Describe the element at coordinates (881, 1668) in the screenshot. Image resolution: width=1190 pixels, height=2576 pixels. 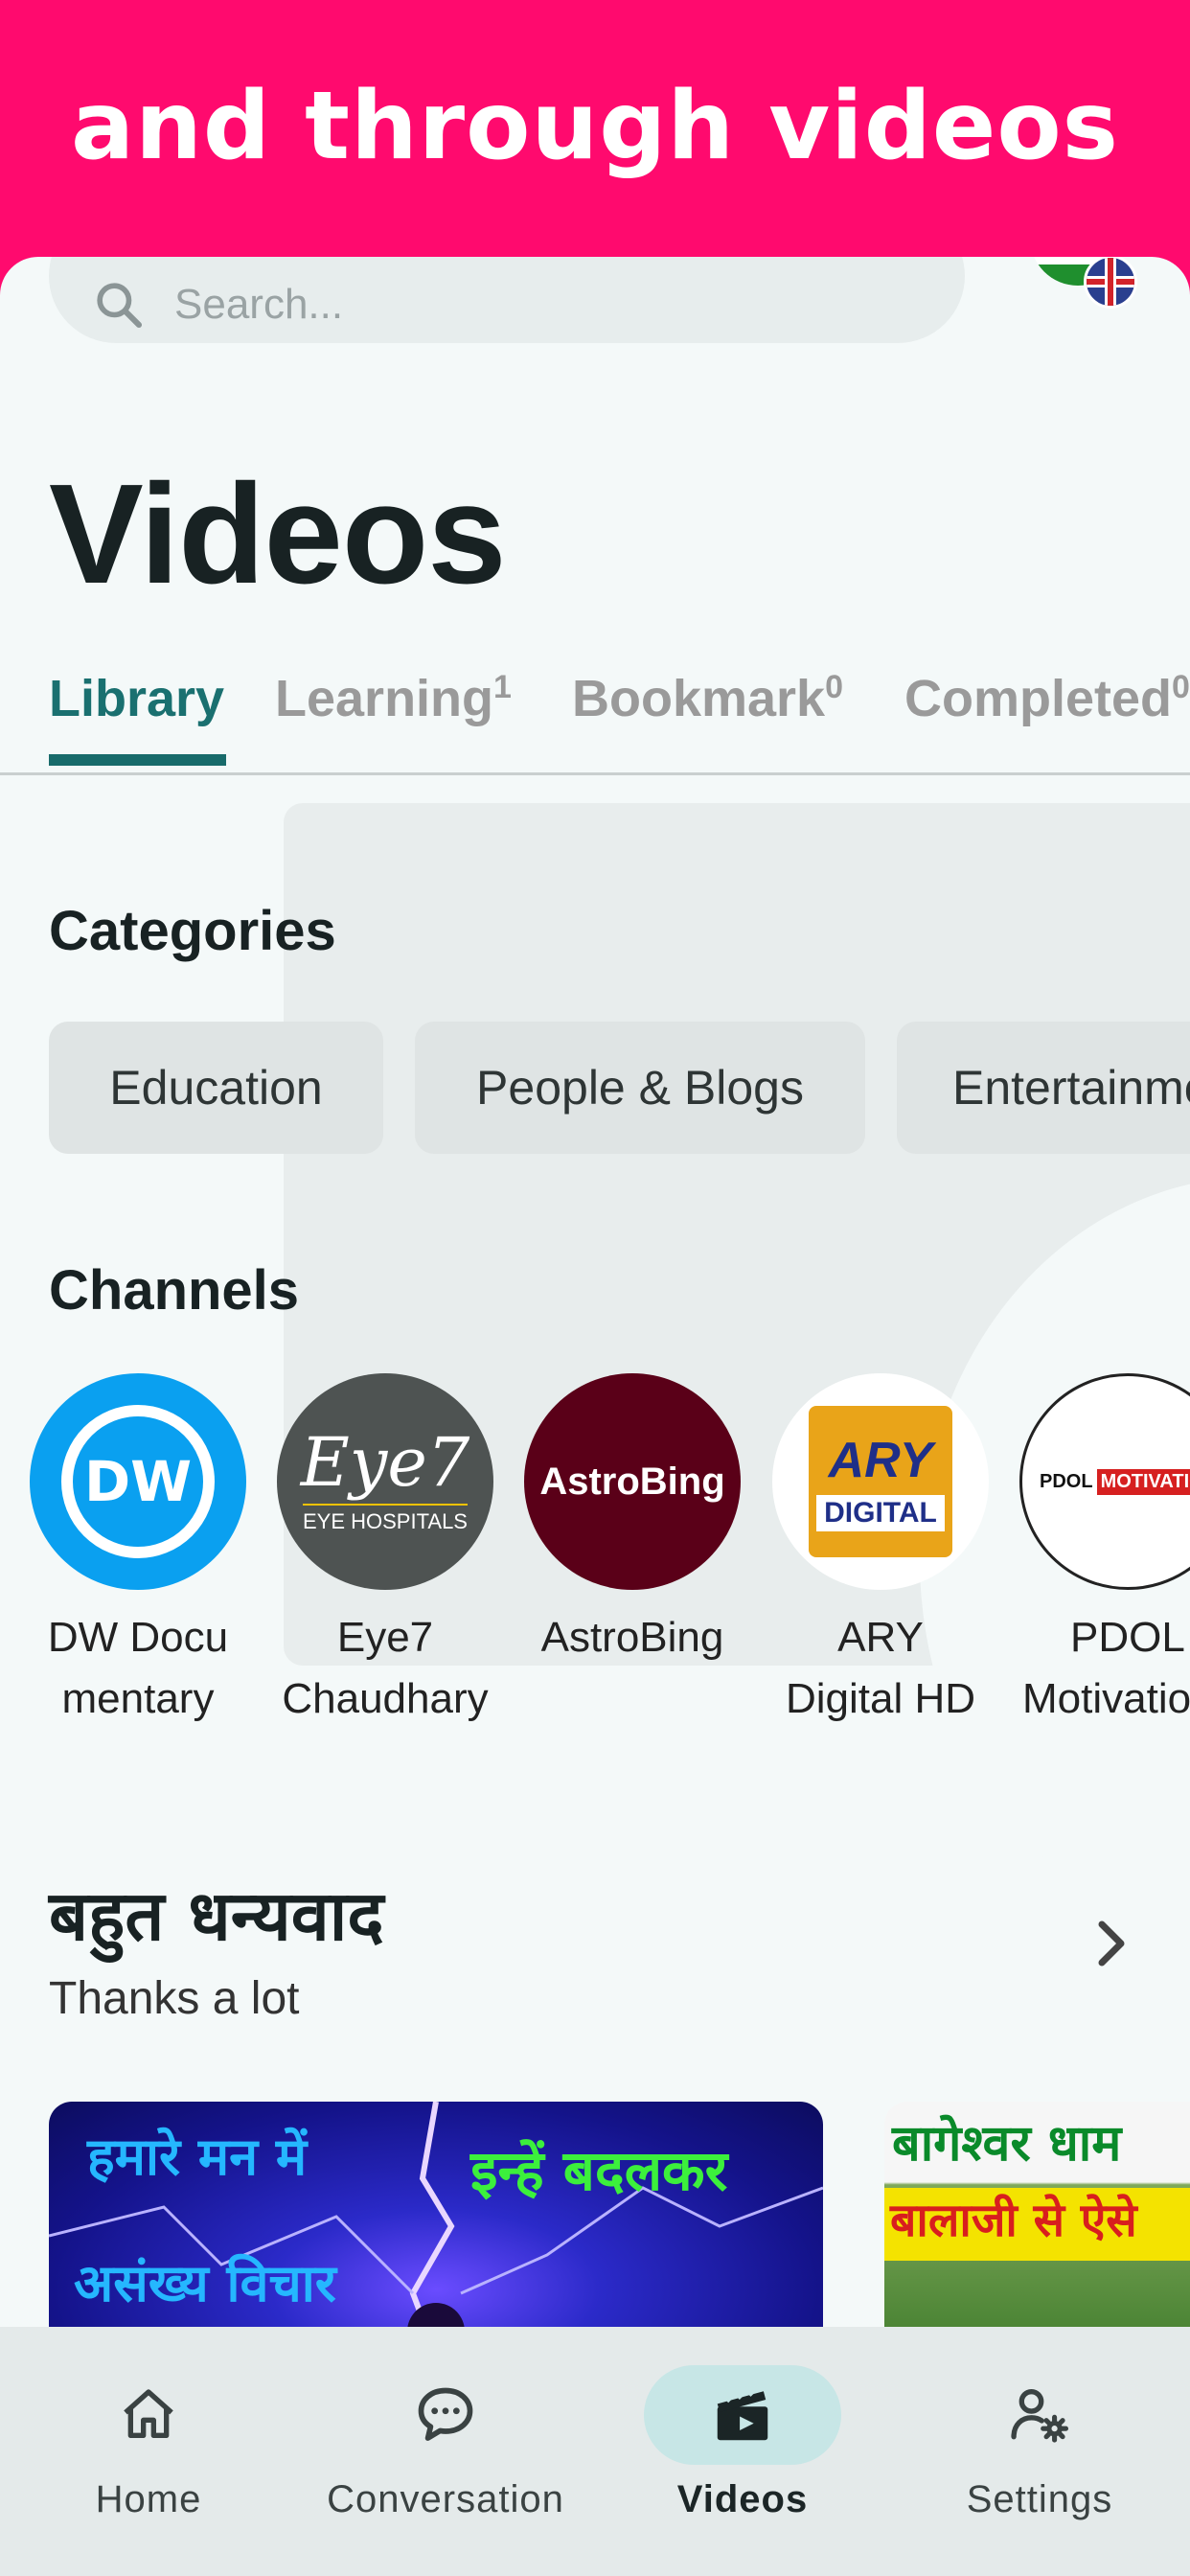
I see `channel-name: ARY Digital HD` at that location.